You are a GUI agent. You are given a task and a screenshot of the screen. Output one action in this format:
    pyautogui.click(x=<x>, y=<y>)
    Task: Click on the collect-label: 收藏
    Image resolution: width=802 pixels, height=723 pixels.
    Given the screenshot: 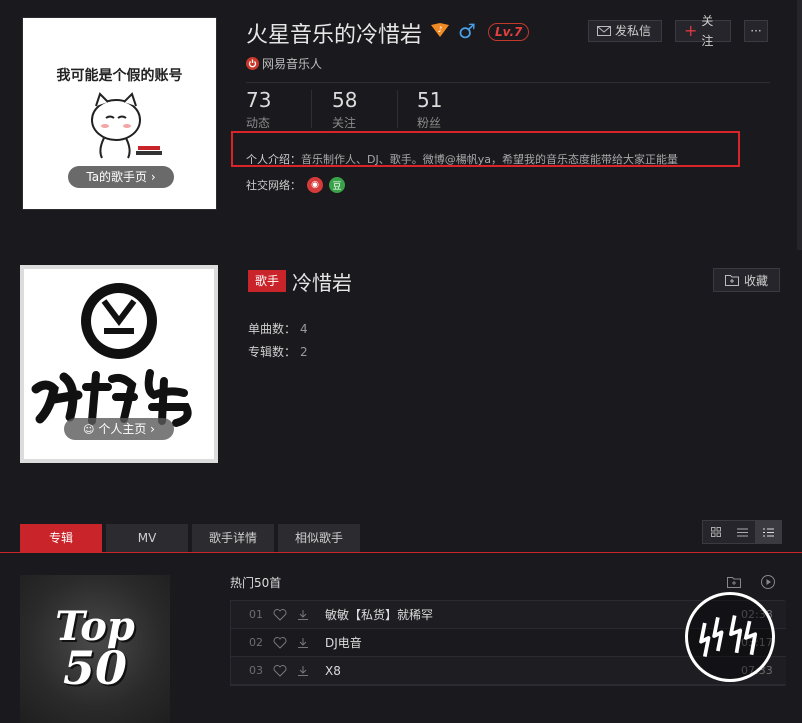 What is the action you would take?
    pyautogui.click(x=755, y=280)
    